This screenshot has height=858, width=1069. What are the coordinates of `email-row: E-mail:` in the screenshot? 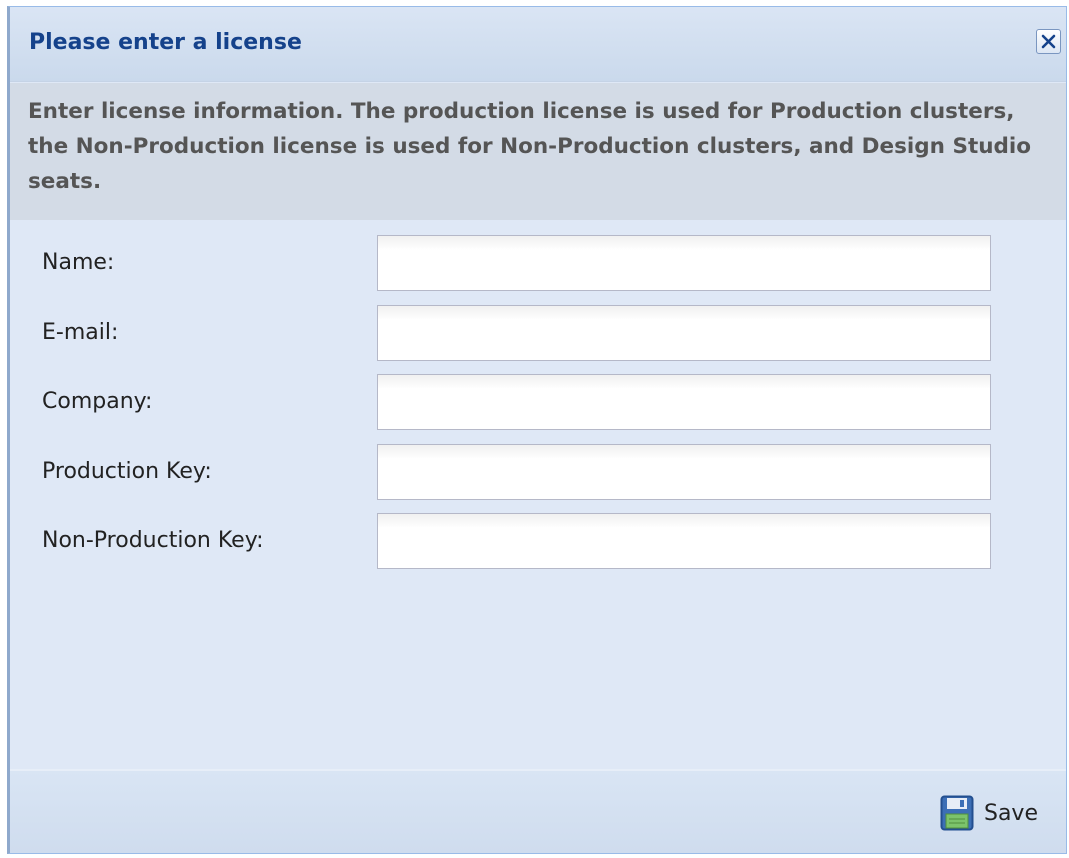 It's located at (538, 333).